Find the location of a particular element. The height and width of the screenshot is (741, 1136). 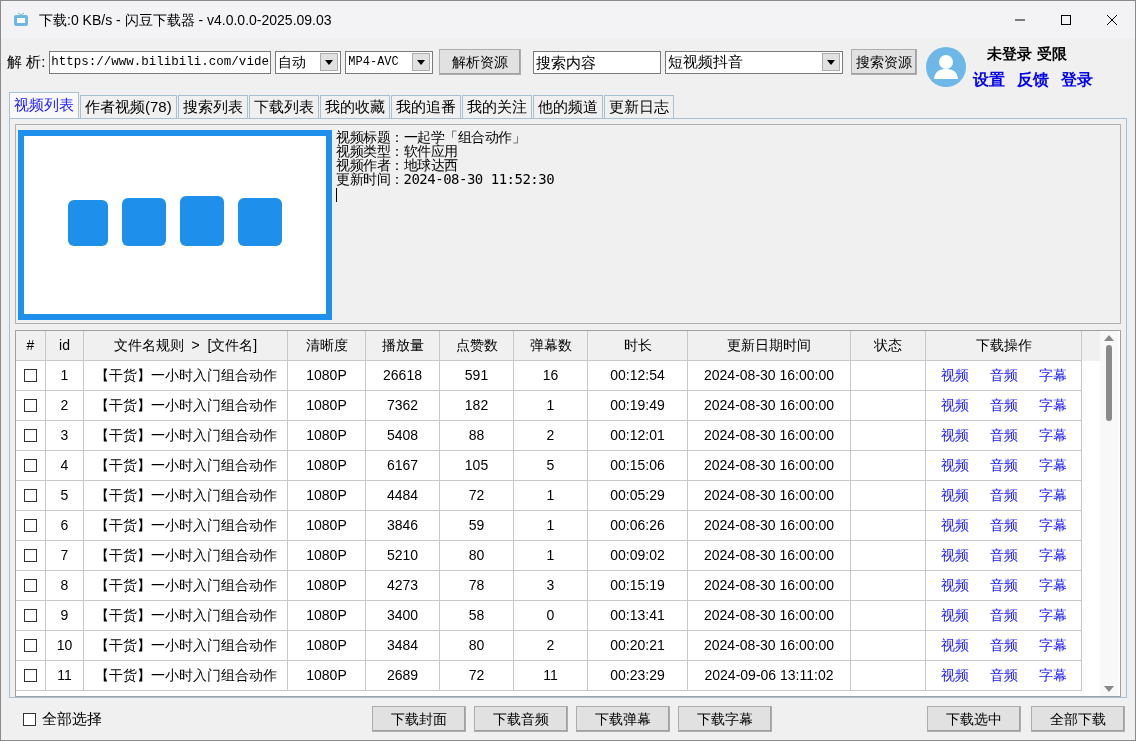

column-header: 点赞数 is located at coordinates (477, 346).